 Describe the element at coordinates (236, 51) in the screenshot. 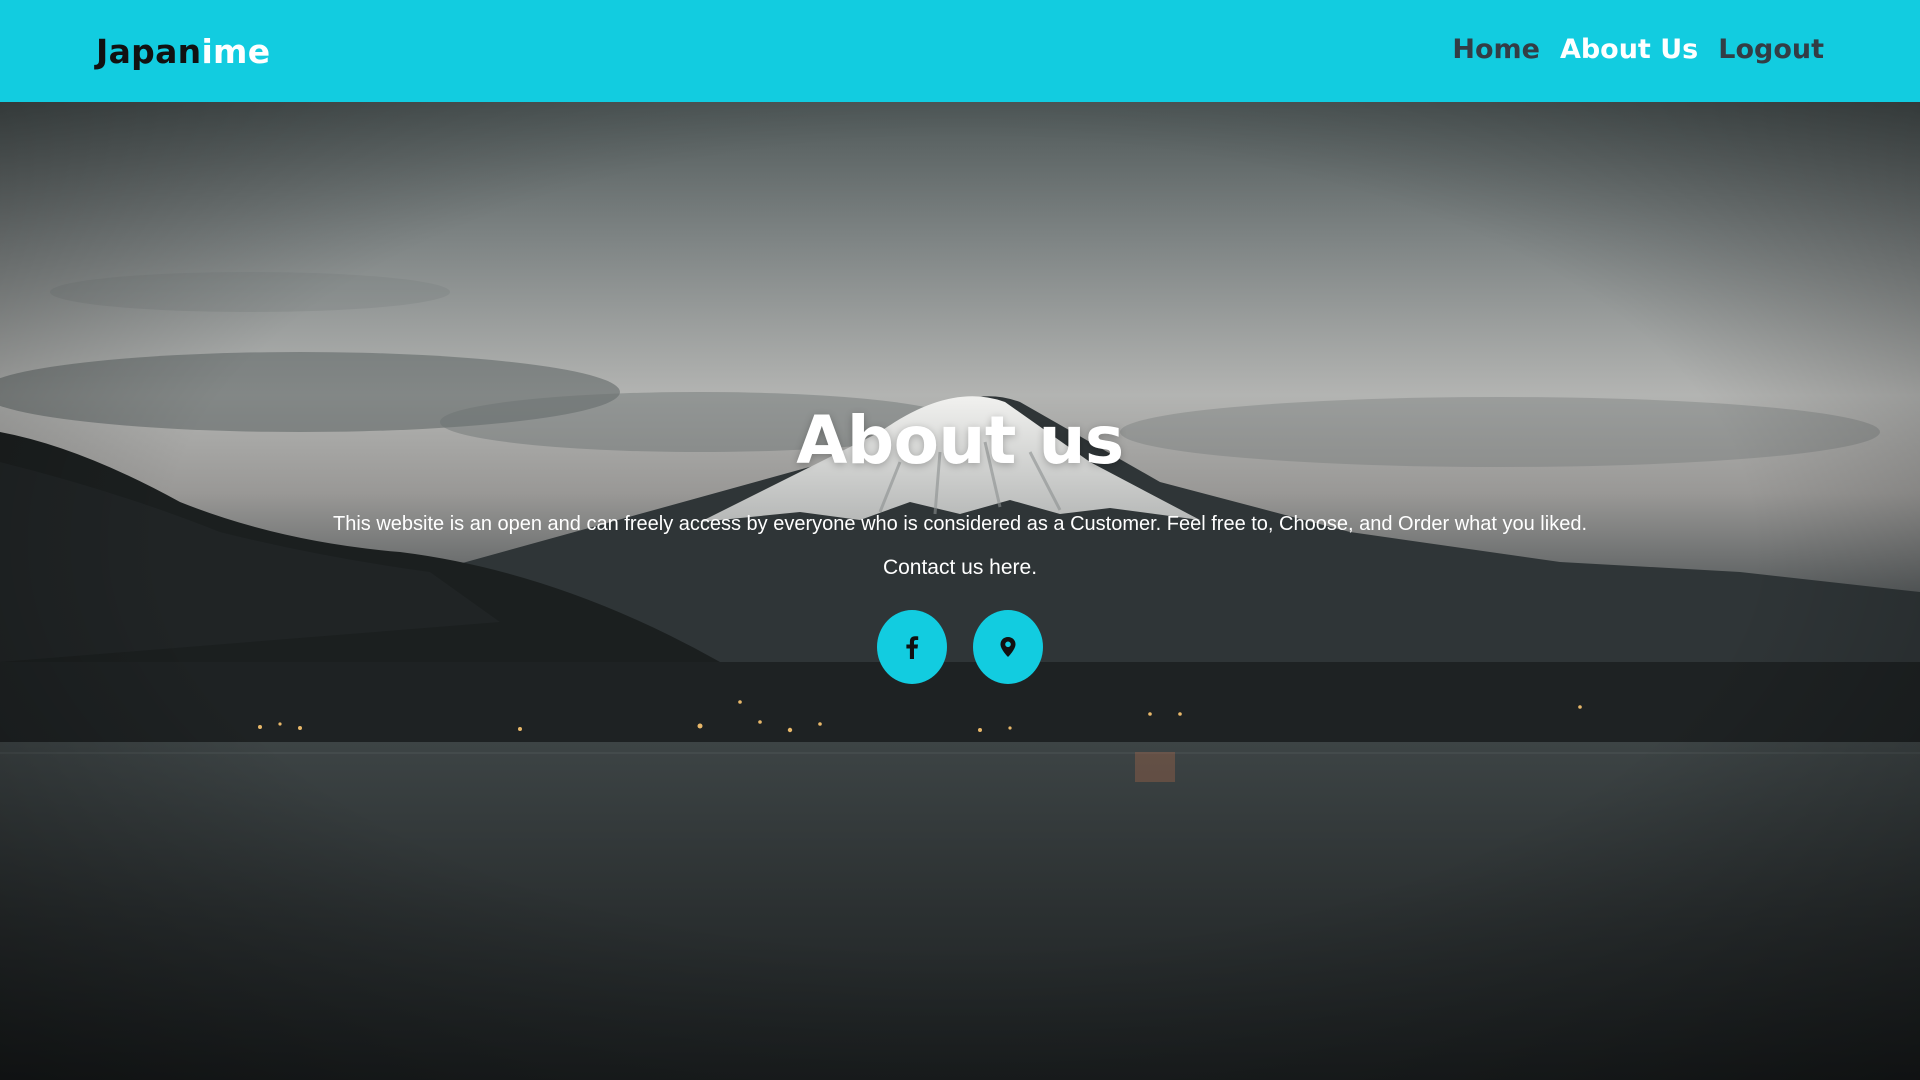

I see `brand-name-part2: ime` at that location.